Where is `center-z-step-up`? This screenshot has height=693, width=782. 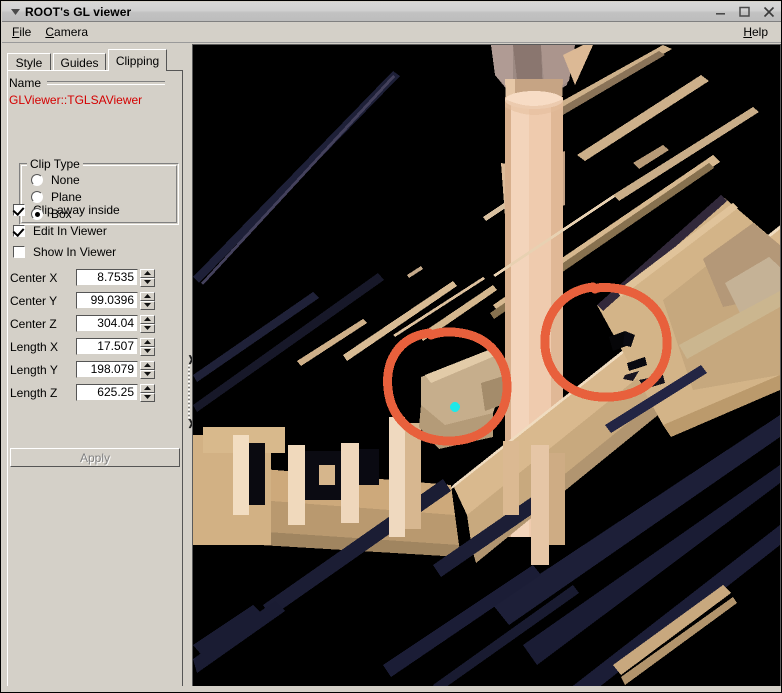
center-z-step-up is located at coordinates (147, 319).